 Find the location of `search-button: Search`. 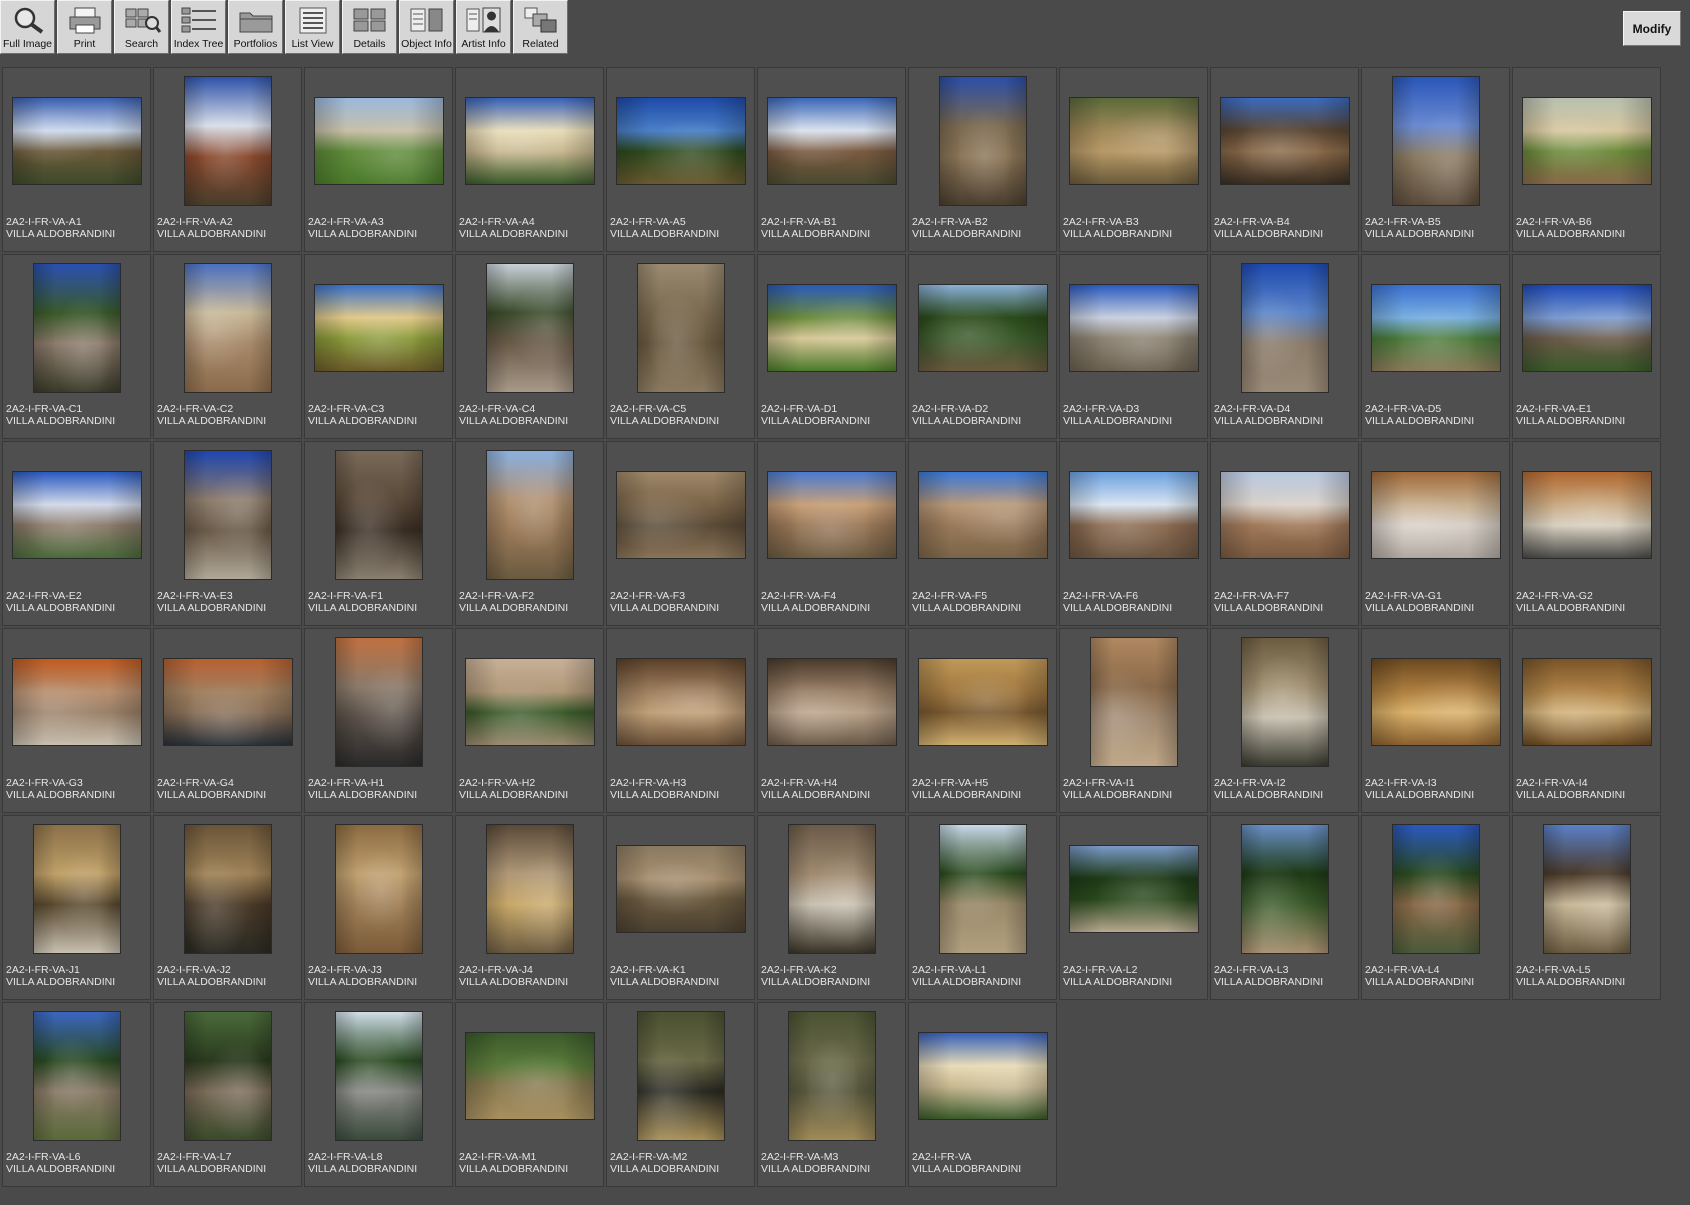

search-button: Search is located at coordinates (141, 27).